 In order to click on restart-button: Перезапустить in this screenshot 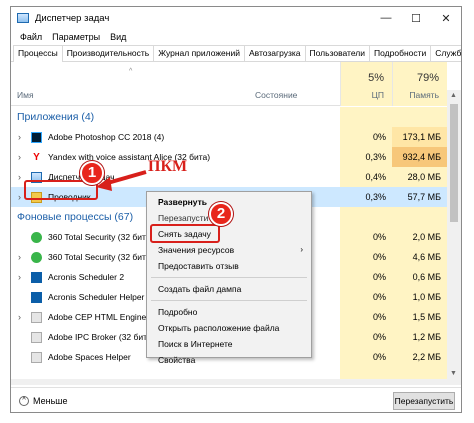, I will do `click(424, 401)`.